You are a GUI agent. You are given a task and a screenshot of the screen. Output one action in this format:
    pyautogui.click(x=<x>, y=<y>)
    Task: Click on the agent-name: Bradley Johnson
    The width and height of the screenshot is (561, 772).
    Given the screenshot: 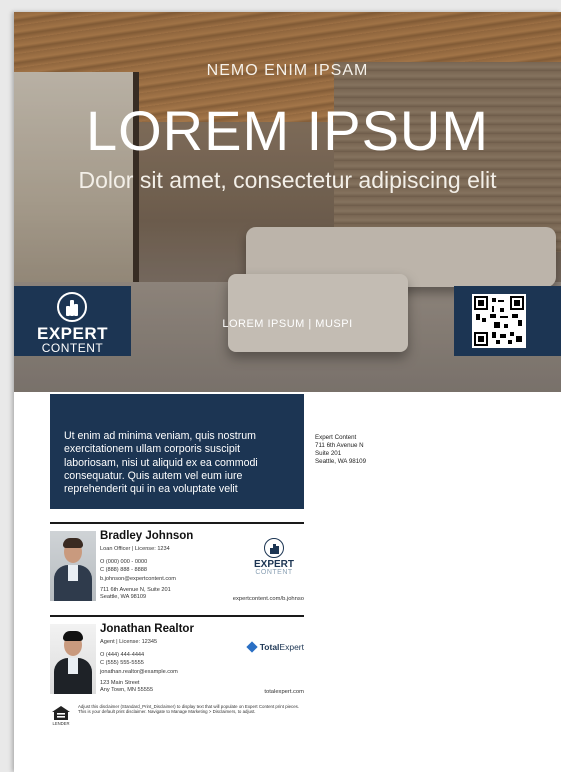 What is the action you would take?
    pyautogui.click(x=147, y=536)
    